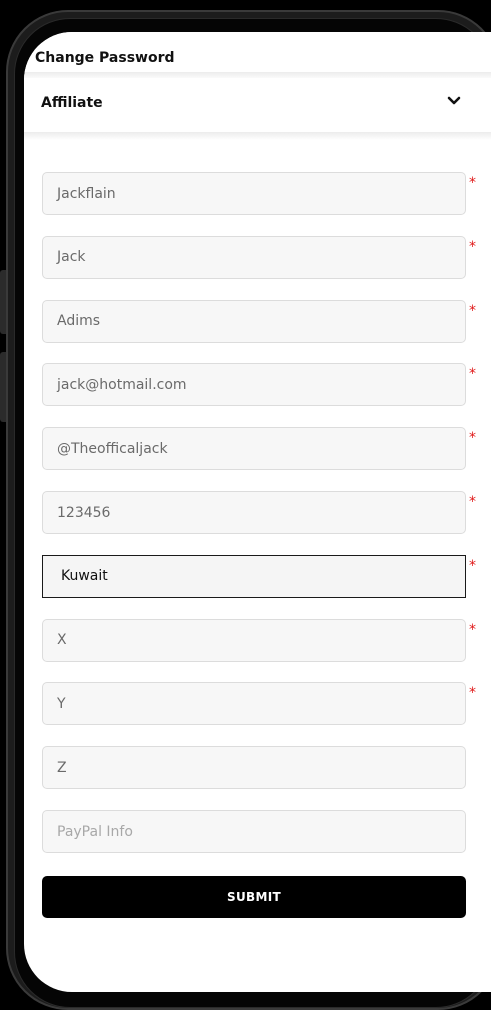 Image resolution: width=491 pixels, height=1010 pixels. Describe the element at coordinates (454, 101) in the screenshot. I see `chevron-down-icon` at that location.